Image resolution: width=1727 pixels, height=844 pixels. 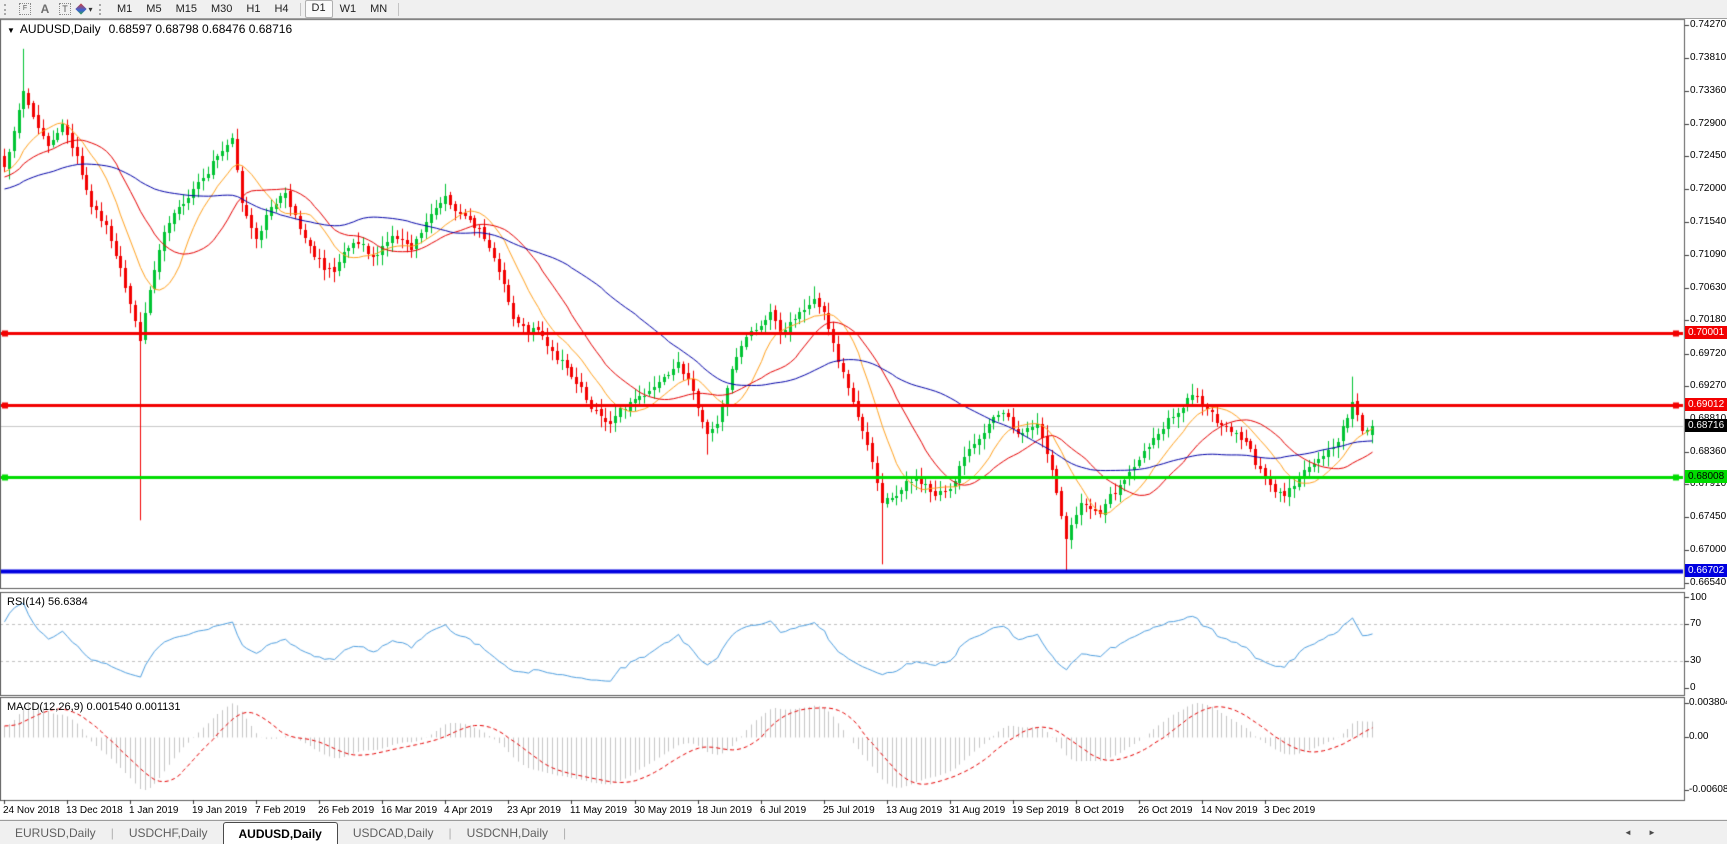 I want to click on timeframe-button-m1: M1, so click(x=124, y=9).